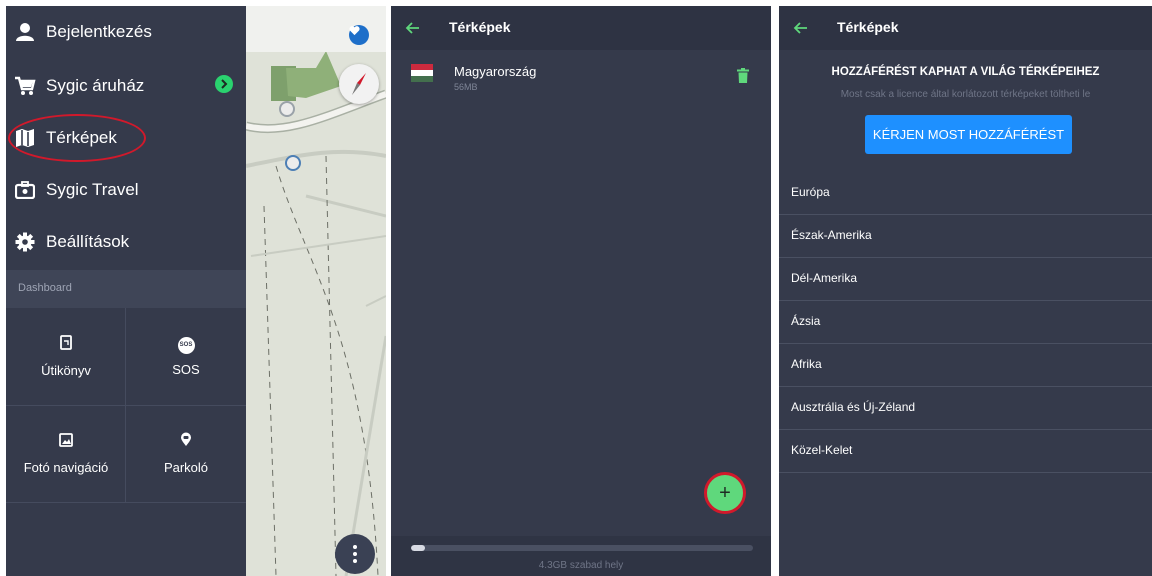 This screenshot has width=1152, height=576. I want to click on highlight-circle, so click(77, 138).